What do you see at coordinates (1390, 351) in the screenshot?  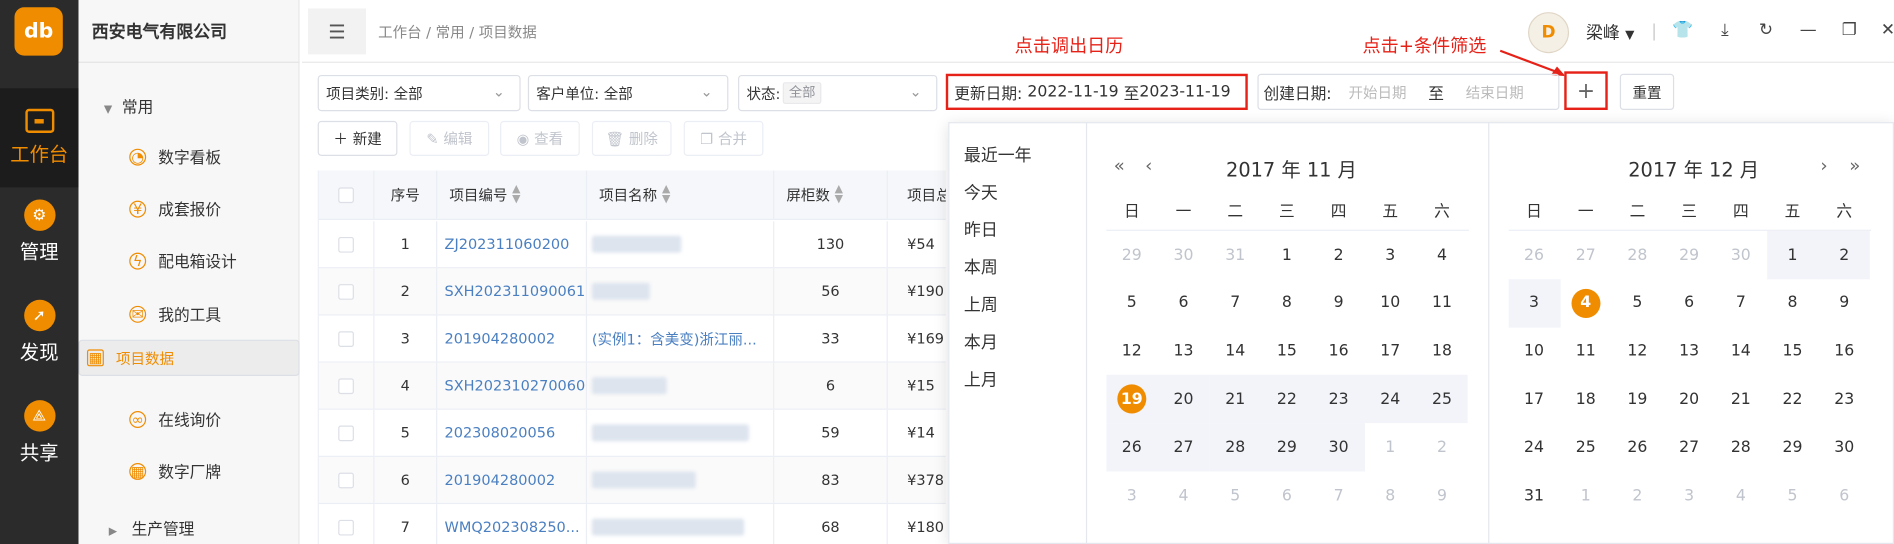 I see `calendar-day: 17` at bounding box center [1390, 351].